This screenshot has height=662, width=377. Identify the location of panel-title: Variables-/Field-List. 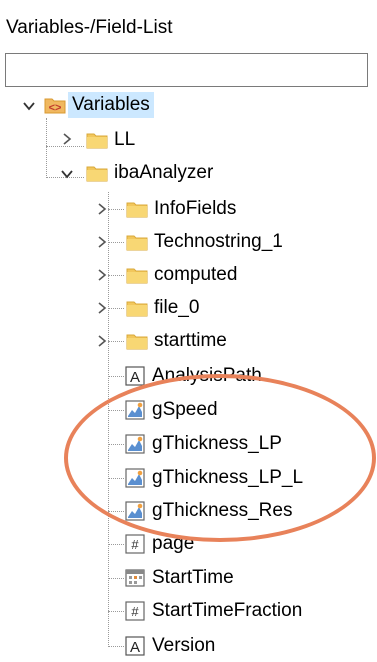
(89, 27).